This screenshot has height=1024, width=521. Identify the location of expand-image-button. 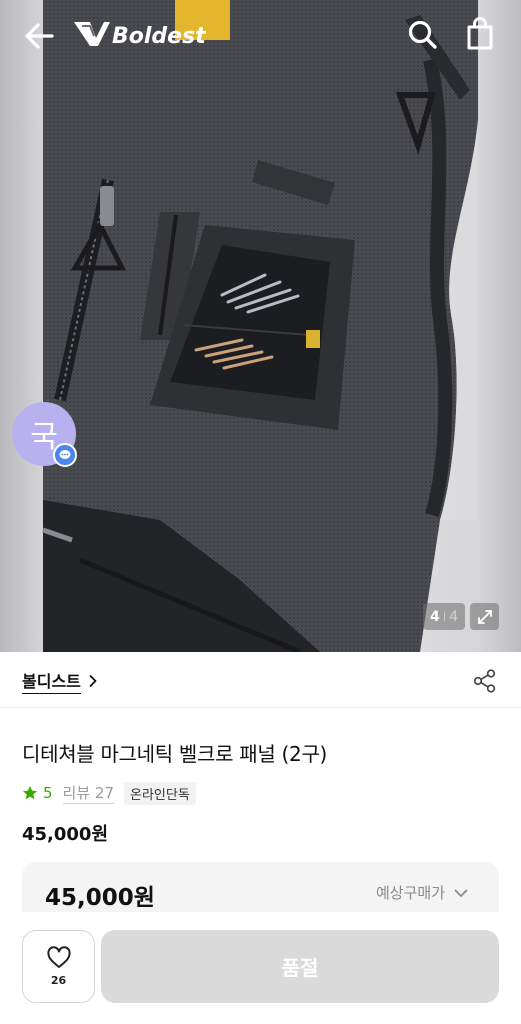
(484, 616).